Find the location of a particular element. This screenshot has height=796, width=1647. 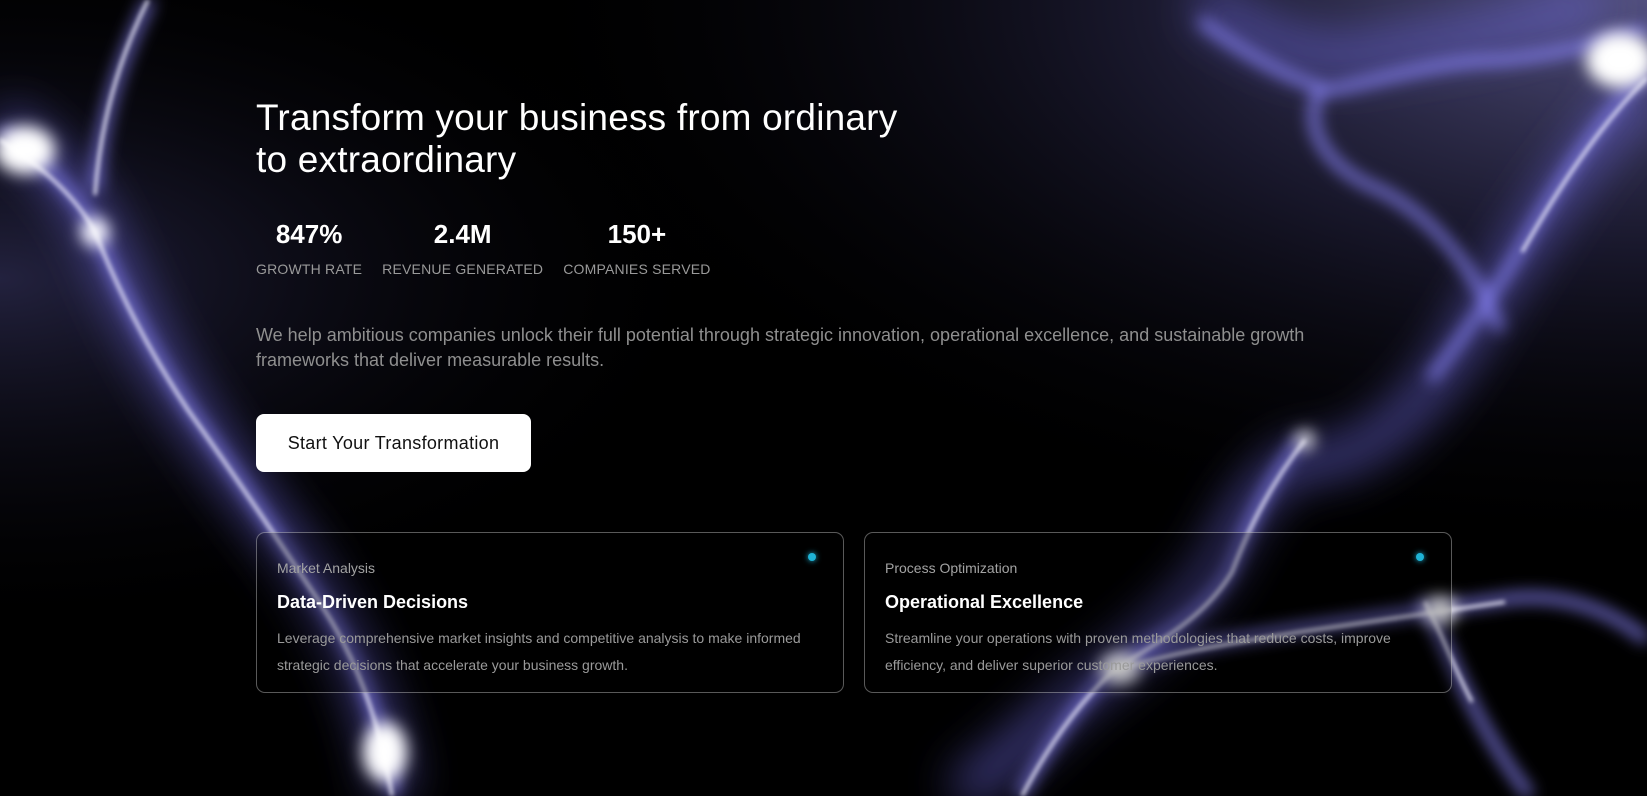

stat-label: REVENUE GENERATED is located at coordinates (463, 269).